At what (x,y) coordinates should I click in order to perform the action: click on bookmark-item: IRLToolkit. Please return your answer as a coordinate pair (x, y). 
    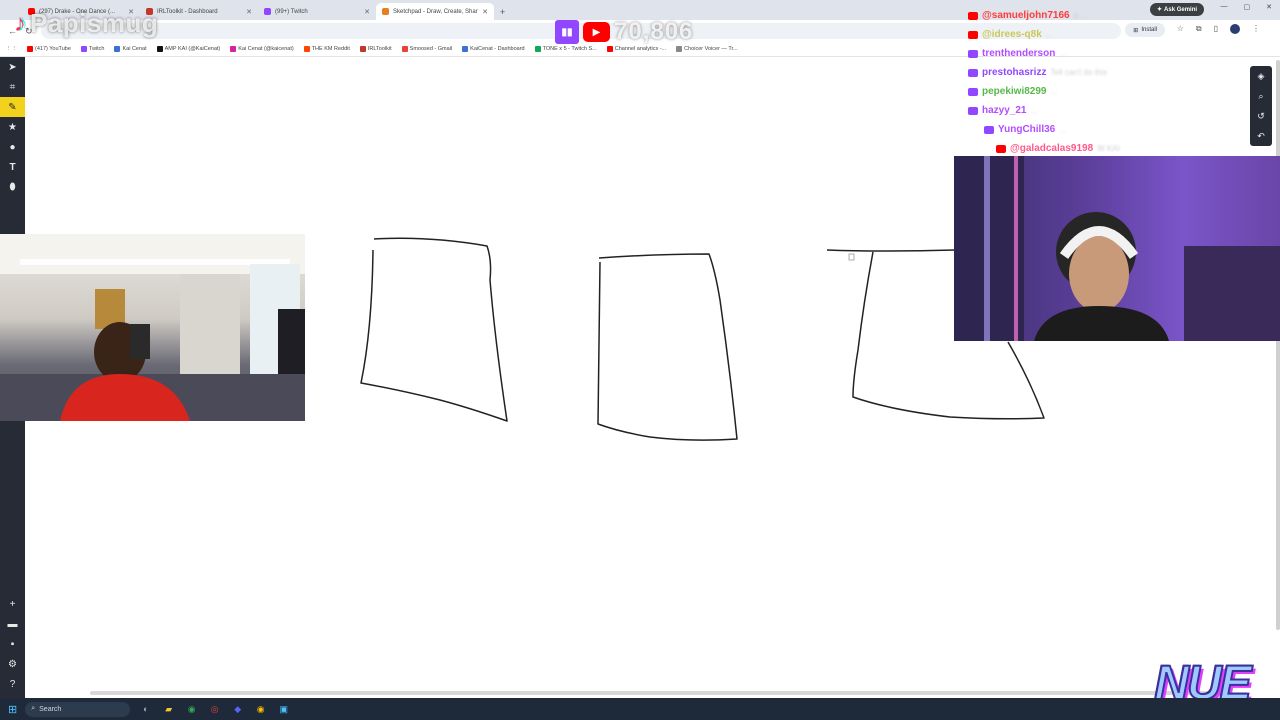
    Looking at the image, I should click on (375, 49).